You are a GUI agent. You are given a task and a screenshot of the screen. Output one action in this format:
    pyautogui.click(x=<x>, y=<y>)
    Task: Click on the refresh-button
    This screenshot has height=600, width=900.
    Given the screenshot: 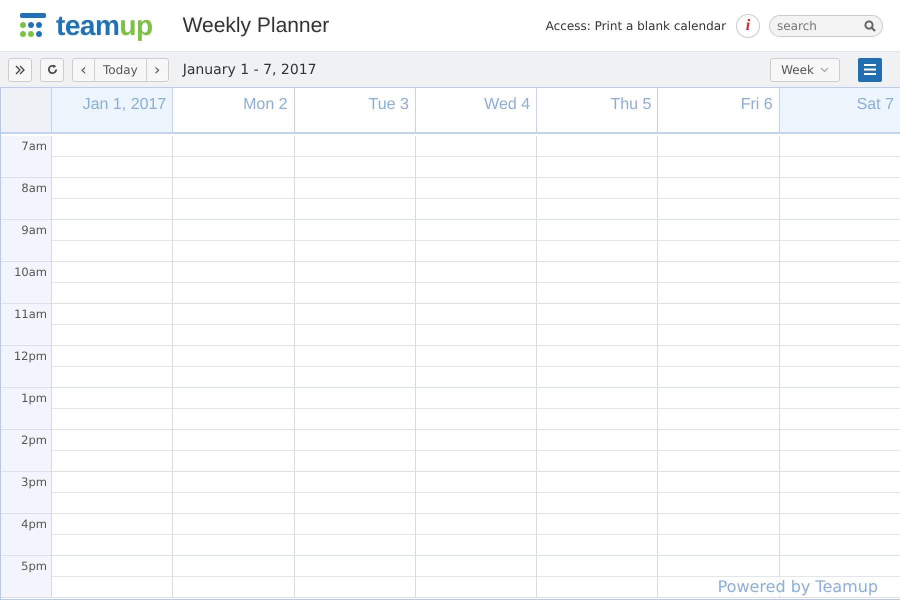 What is the action you would take?
    pyautogui.click(x=52, y=70)
    